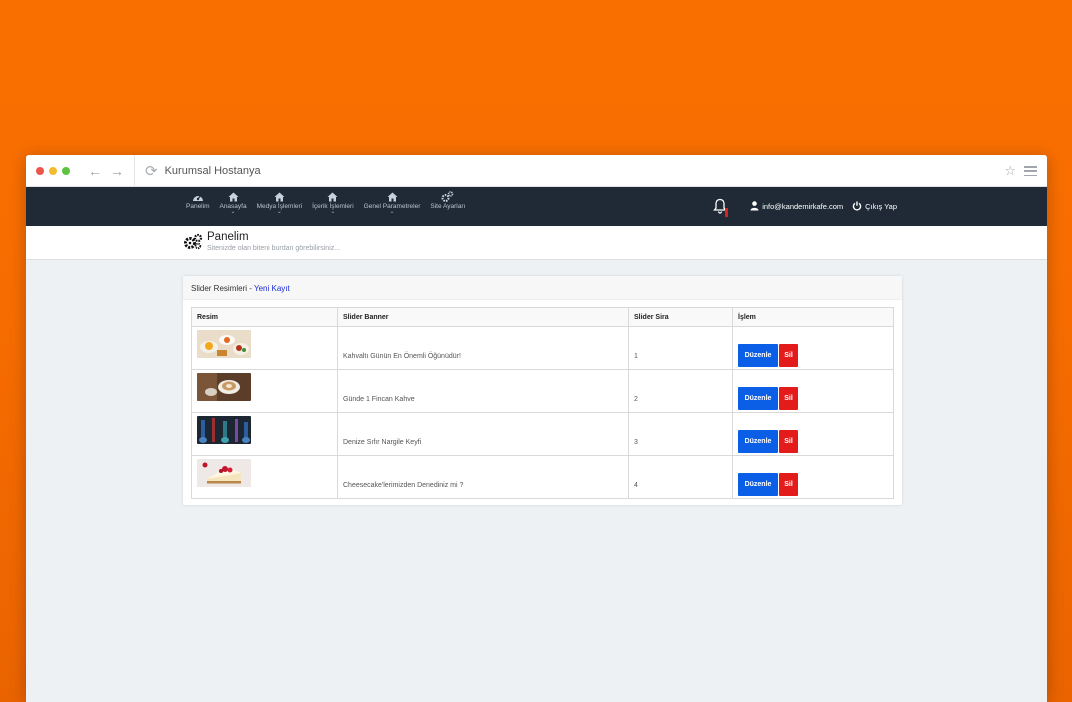  I want to click on window-controls, so click(53, 170).